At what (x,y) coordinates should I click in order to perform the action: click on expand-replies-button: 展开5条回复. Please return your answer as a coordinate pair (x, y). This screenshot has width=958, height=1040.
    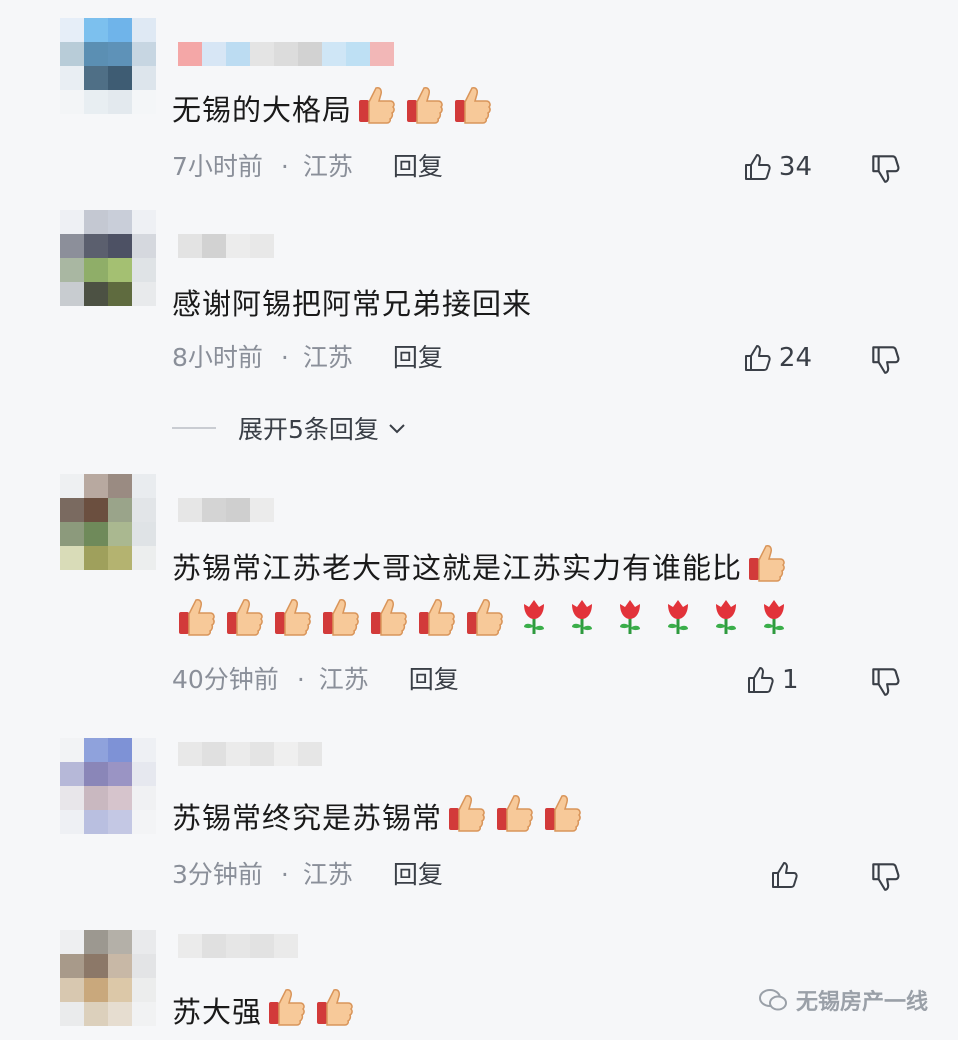
    Looking at the image, I should click on (290, 428).